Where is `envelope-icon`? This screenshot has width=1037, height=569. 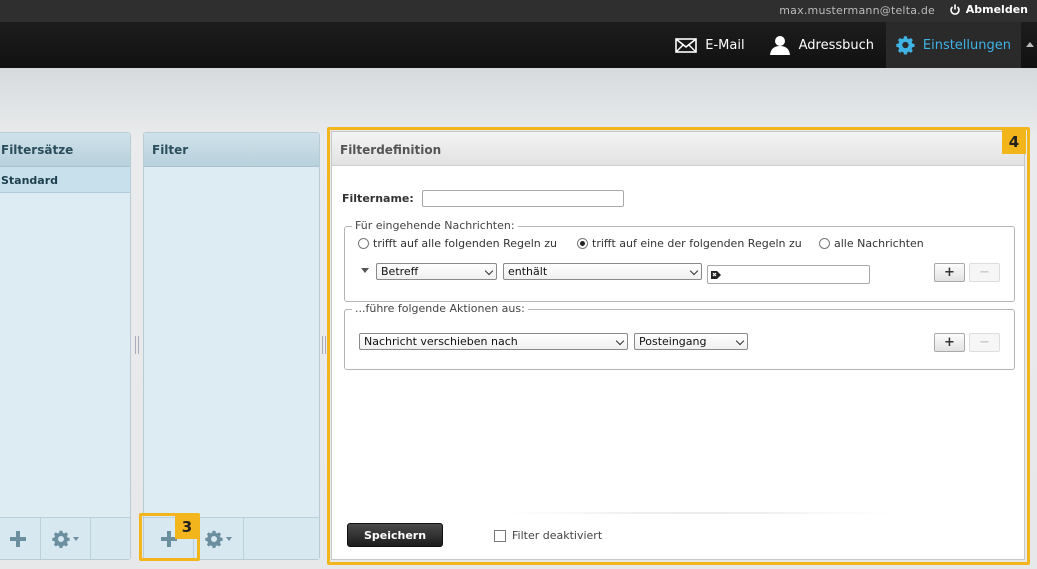
envelope-icon is located at coordinates (686, 45).